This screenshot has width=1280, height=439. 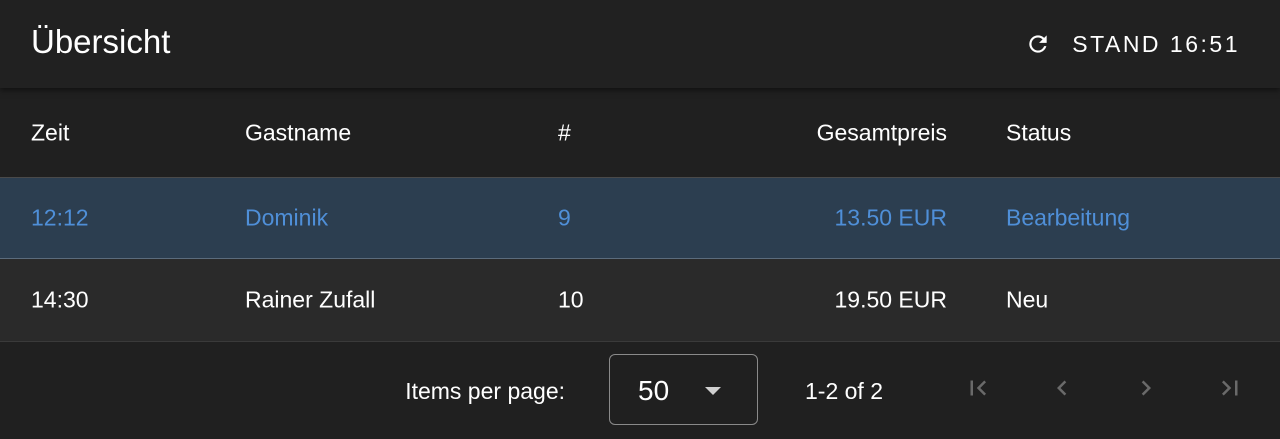 I want to click on page-title: Übersicht, so click(x=101, y=41).